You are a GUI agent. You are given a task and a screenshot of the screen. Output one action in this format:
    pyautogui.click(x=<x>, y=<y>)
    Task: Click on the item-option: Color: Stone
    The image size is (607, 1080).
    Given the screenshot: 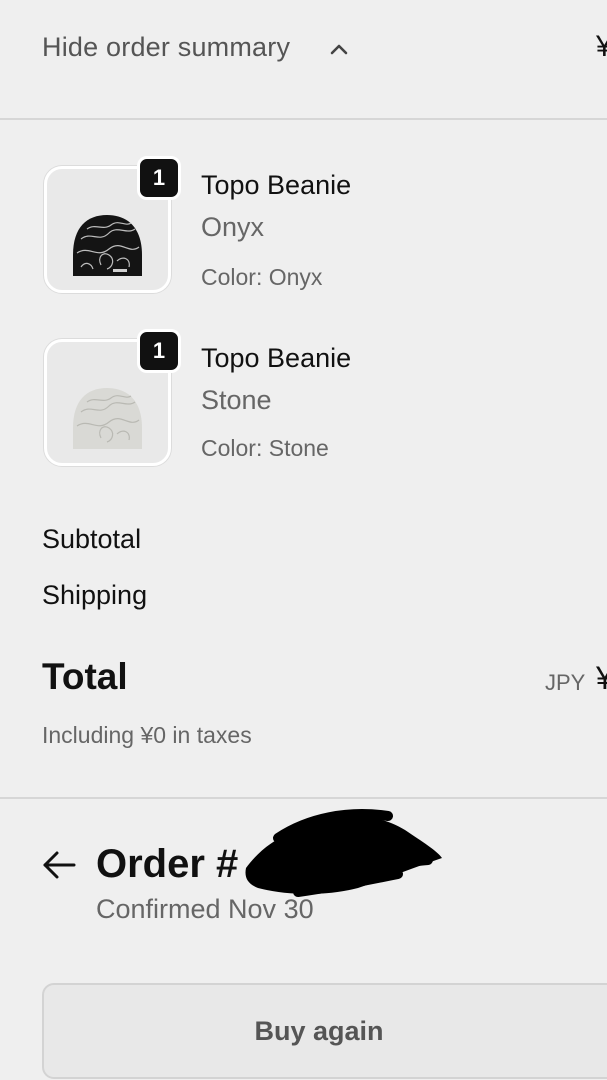 What is the action you would take?
    pyautogui.click(x=265, y=448)
    